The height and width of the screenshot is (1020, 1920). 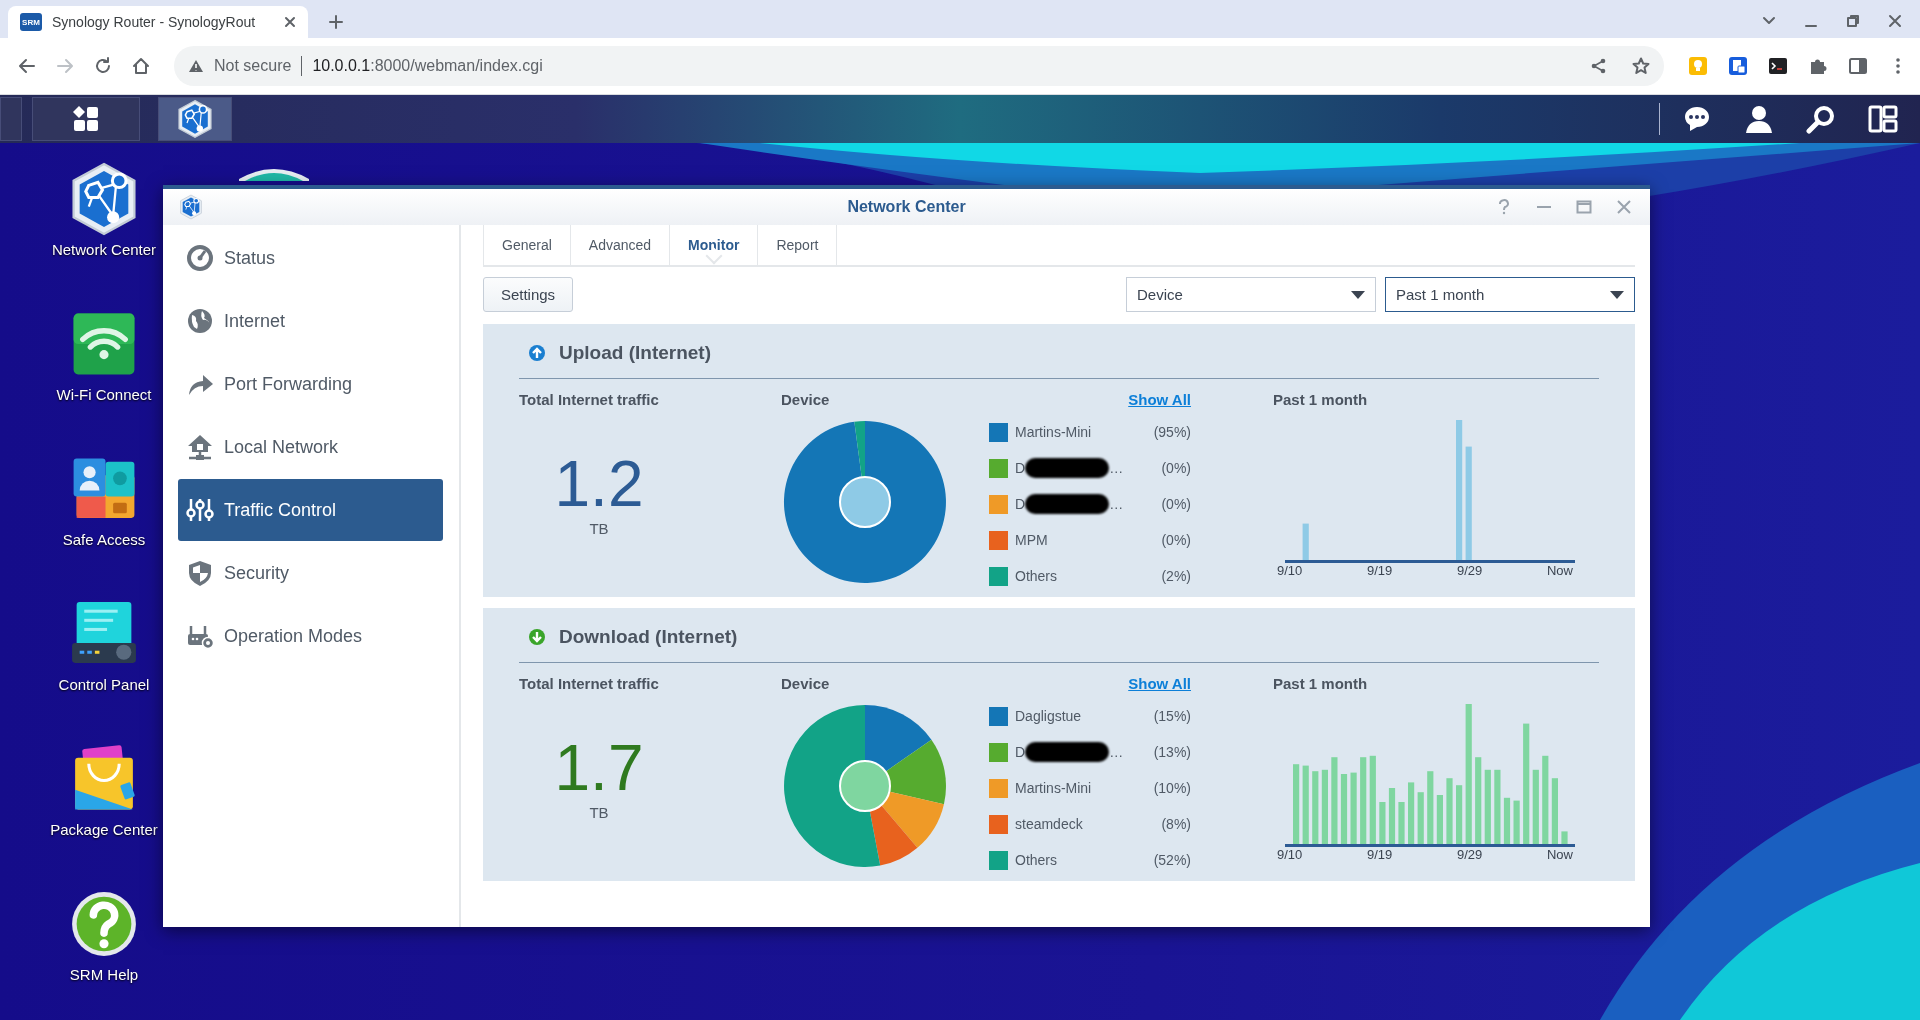 I want to click on restore-icon, so click(x=1853, y=21).